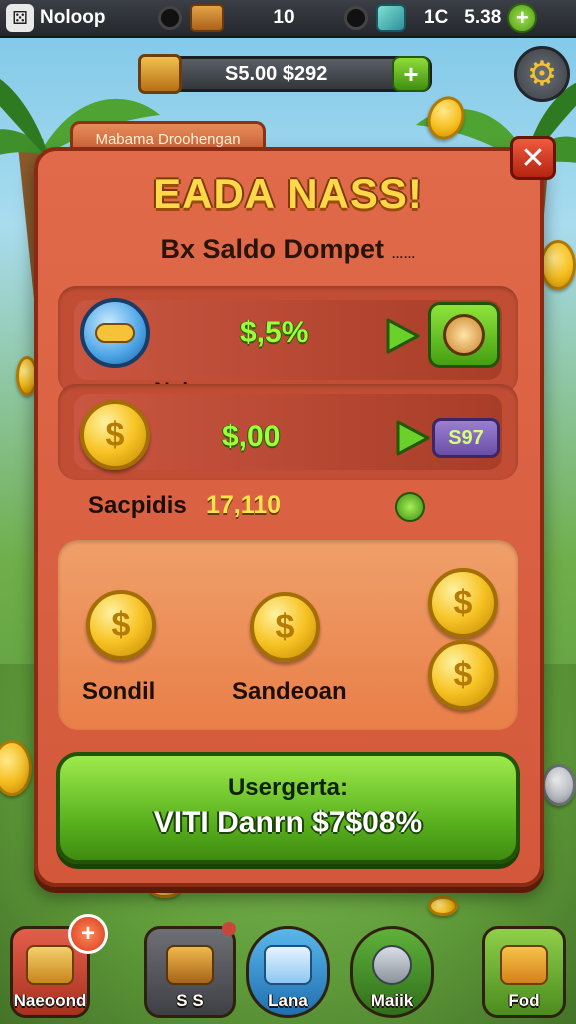 Image resolution: width=576 pixels, height=1024 pixels. Describe the element at coordinates (115, 333) in the screenshot. I see `token-icon` at that location.